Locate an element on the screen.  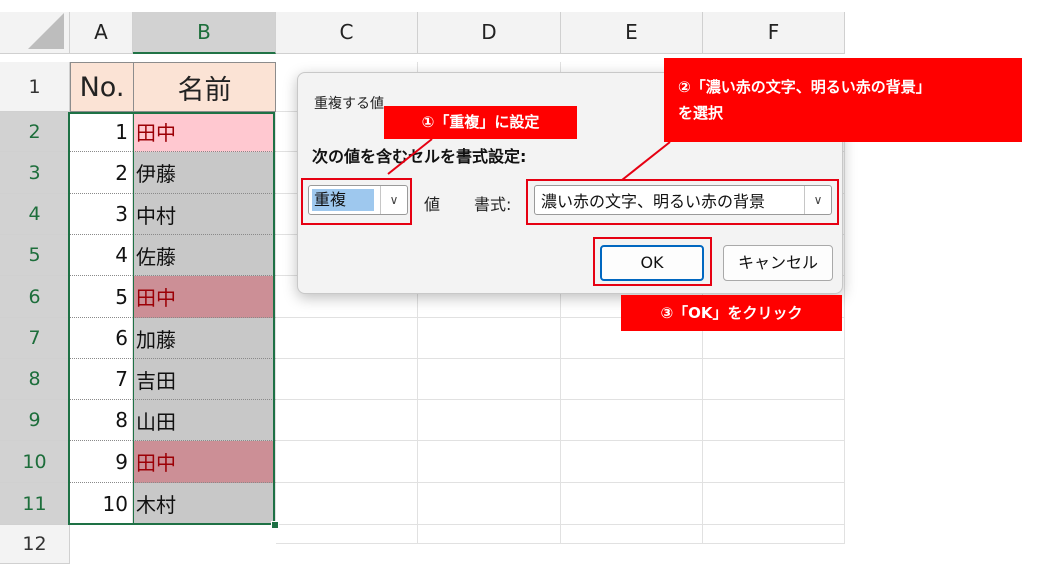
row-header-12: 12 is located at coordinates (35, 544).